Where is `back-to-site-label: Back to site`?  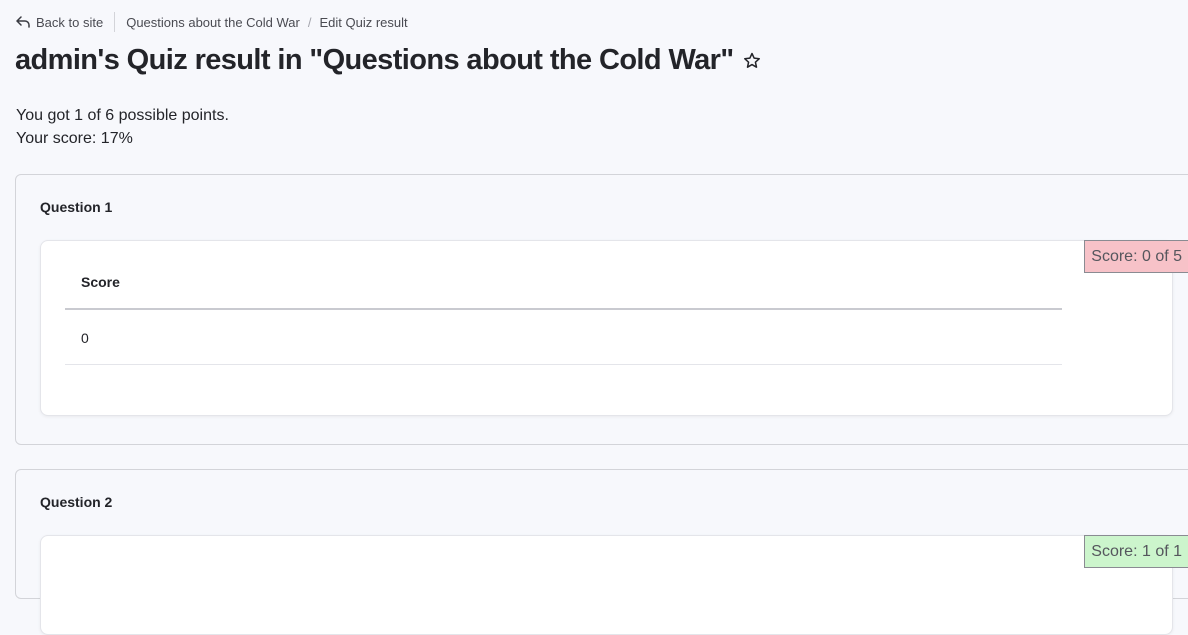 back-to-site-label: Back to site is located at coordinates (70, 22).